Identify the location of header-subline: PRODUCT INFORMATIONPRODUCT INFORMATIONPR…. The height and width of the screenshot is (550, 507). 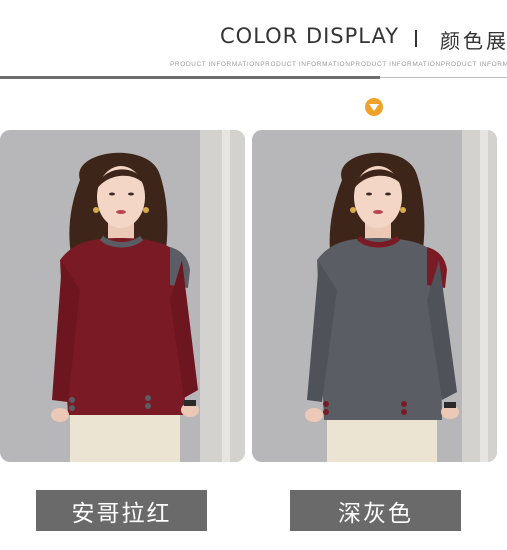
(338, 64).